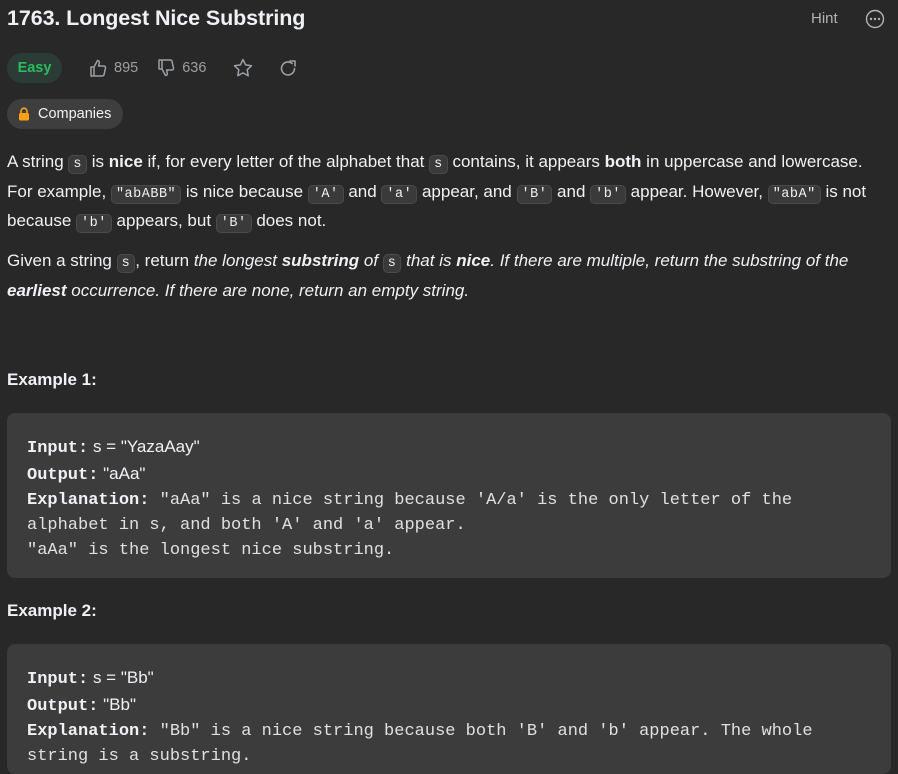  Describe the element at coordinates (211, 550) in the screenshot. I see `explanation-text: "aAa" is the longest nice substring.` at that location.